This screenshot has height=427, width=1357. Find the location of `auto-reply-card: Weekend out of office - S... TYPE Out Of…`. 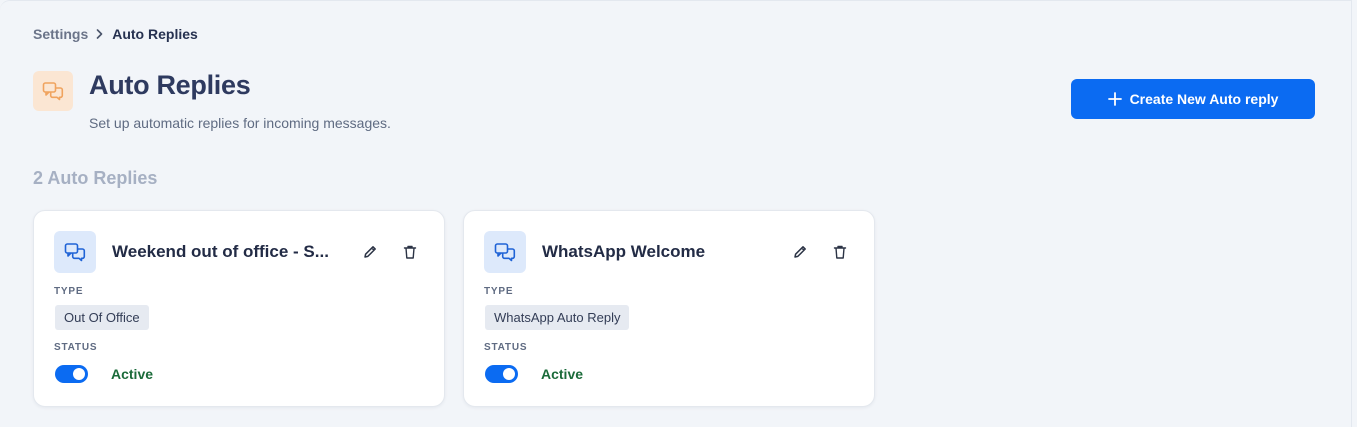

auto-reply-card: Weekend out of office - S... TYPE Out Of… is located at coordinates (239, 308).